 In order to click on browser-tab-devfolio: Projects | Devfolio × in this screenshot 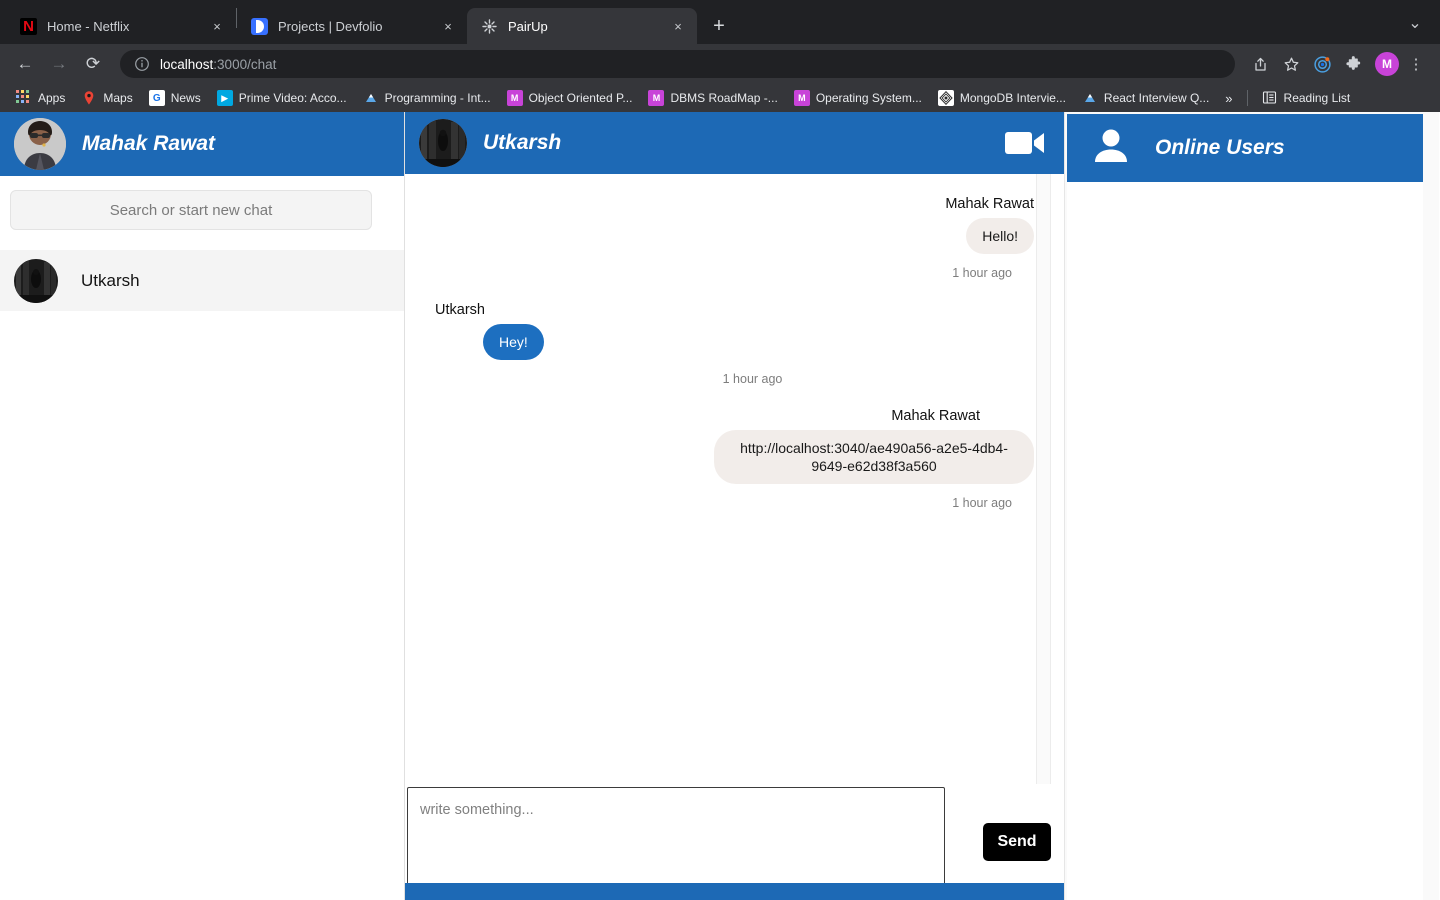, I will do `click(352, 26)`.